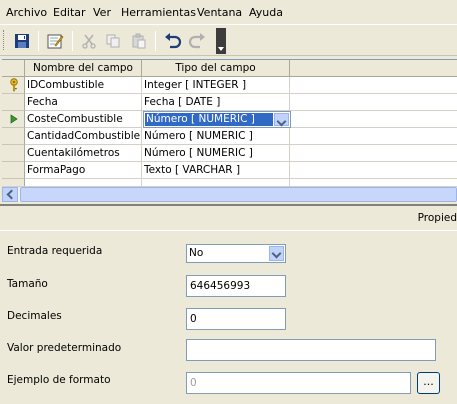 The height and width of the screenshot is (404, 457). Describe the element at coordinates (216, 85) in the screenshot. I see `field-type-cell: Integer [ INTEGER ]` at that location.